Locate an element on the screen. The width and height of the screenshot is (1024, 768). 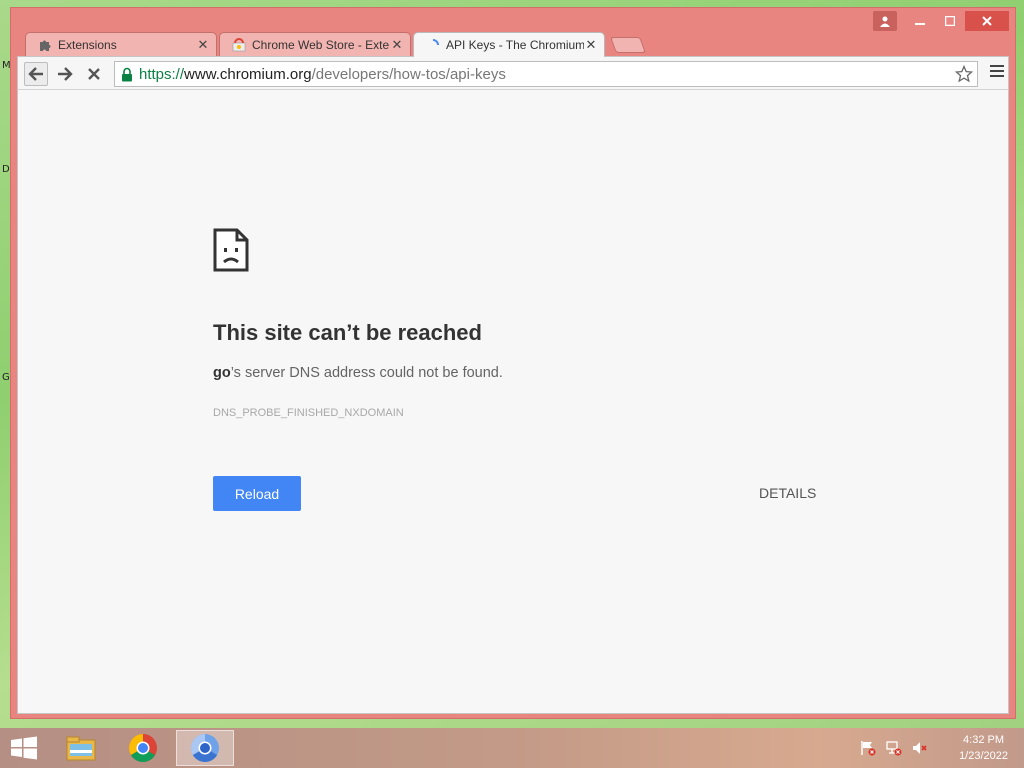
forward-button is located at coordinates (65, 74).